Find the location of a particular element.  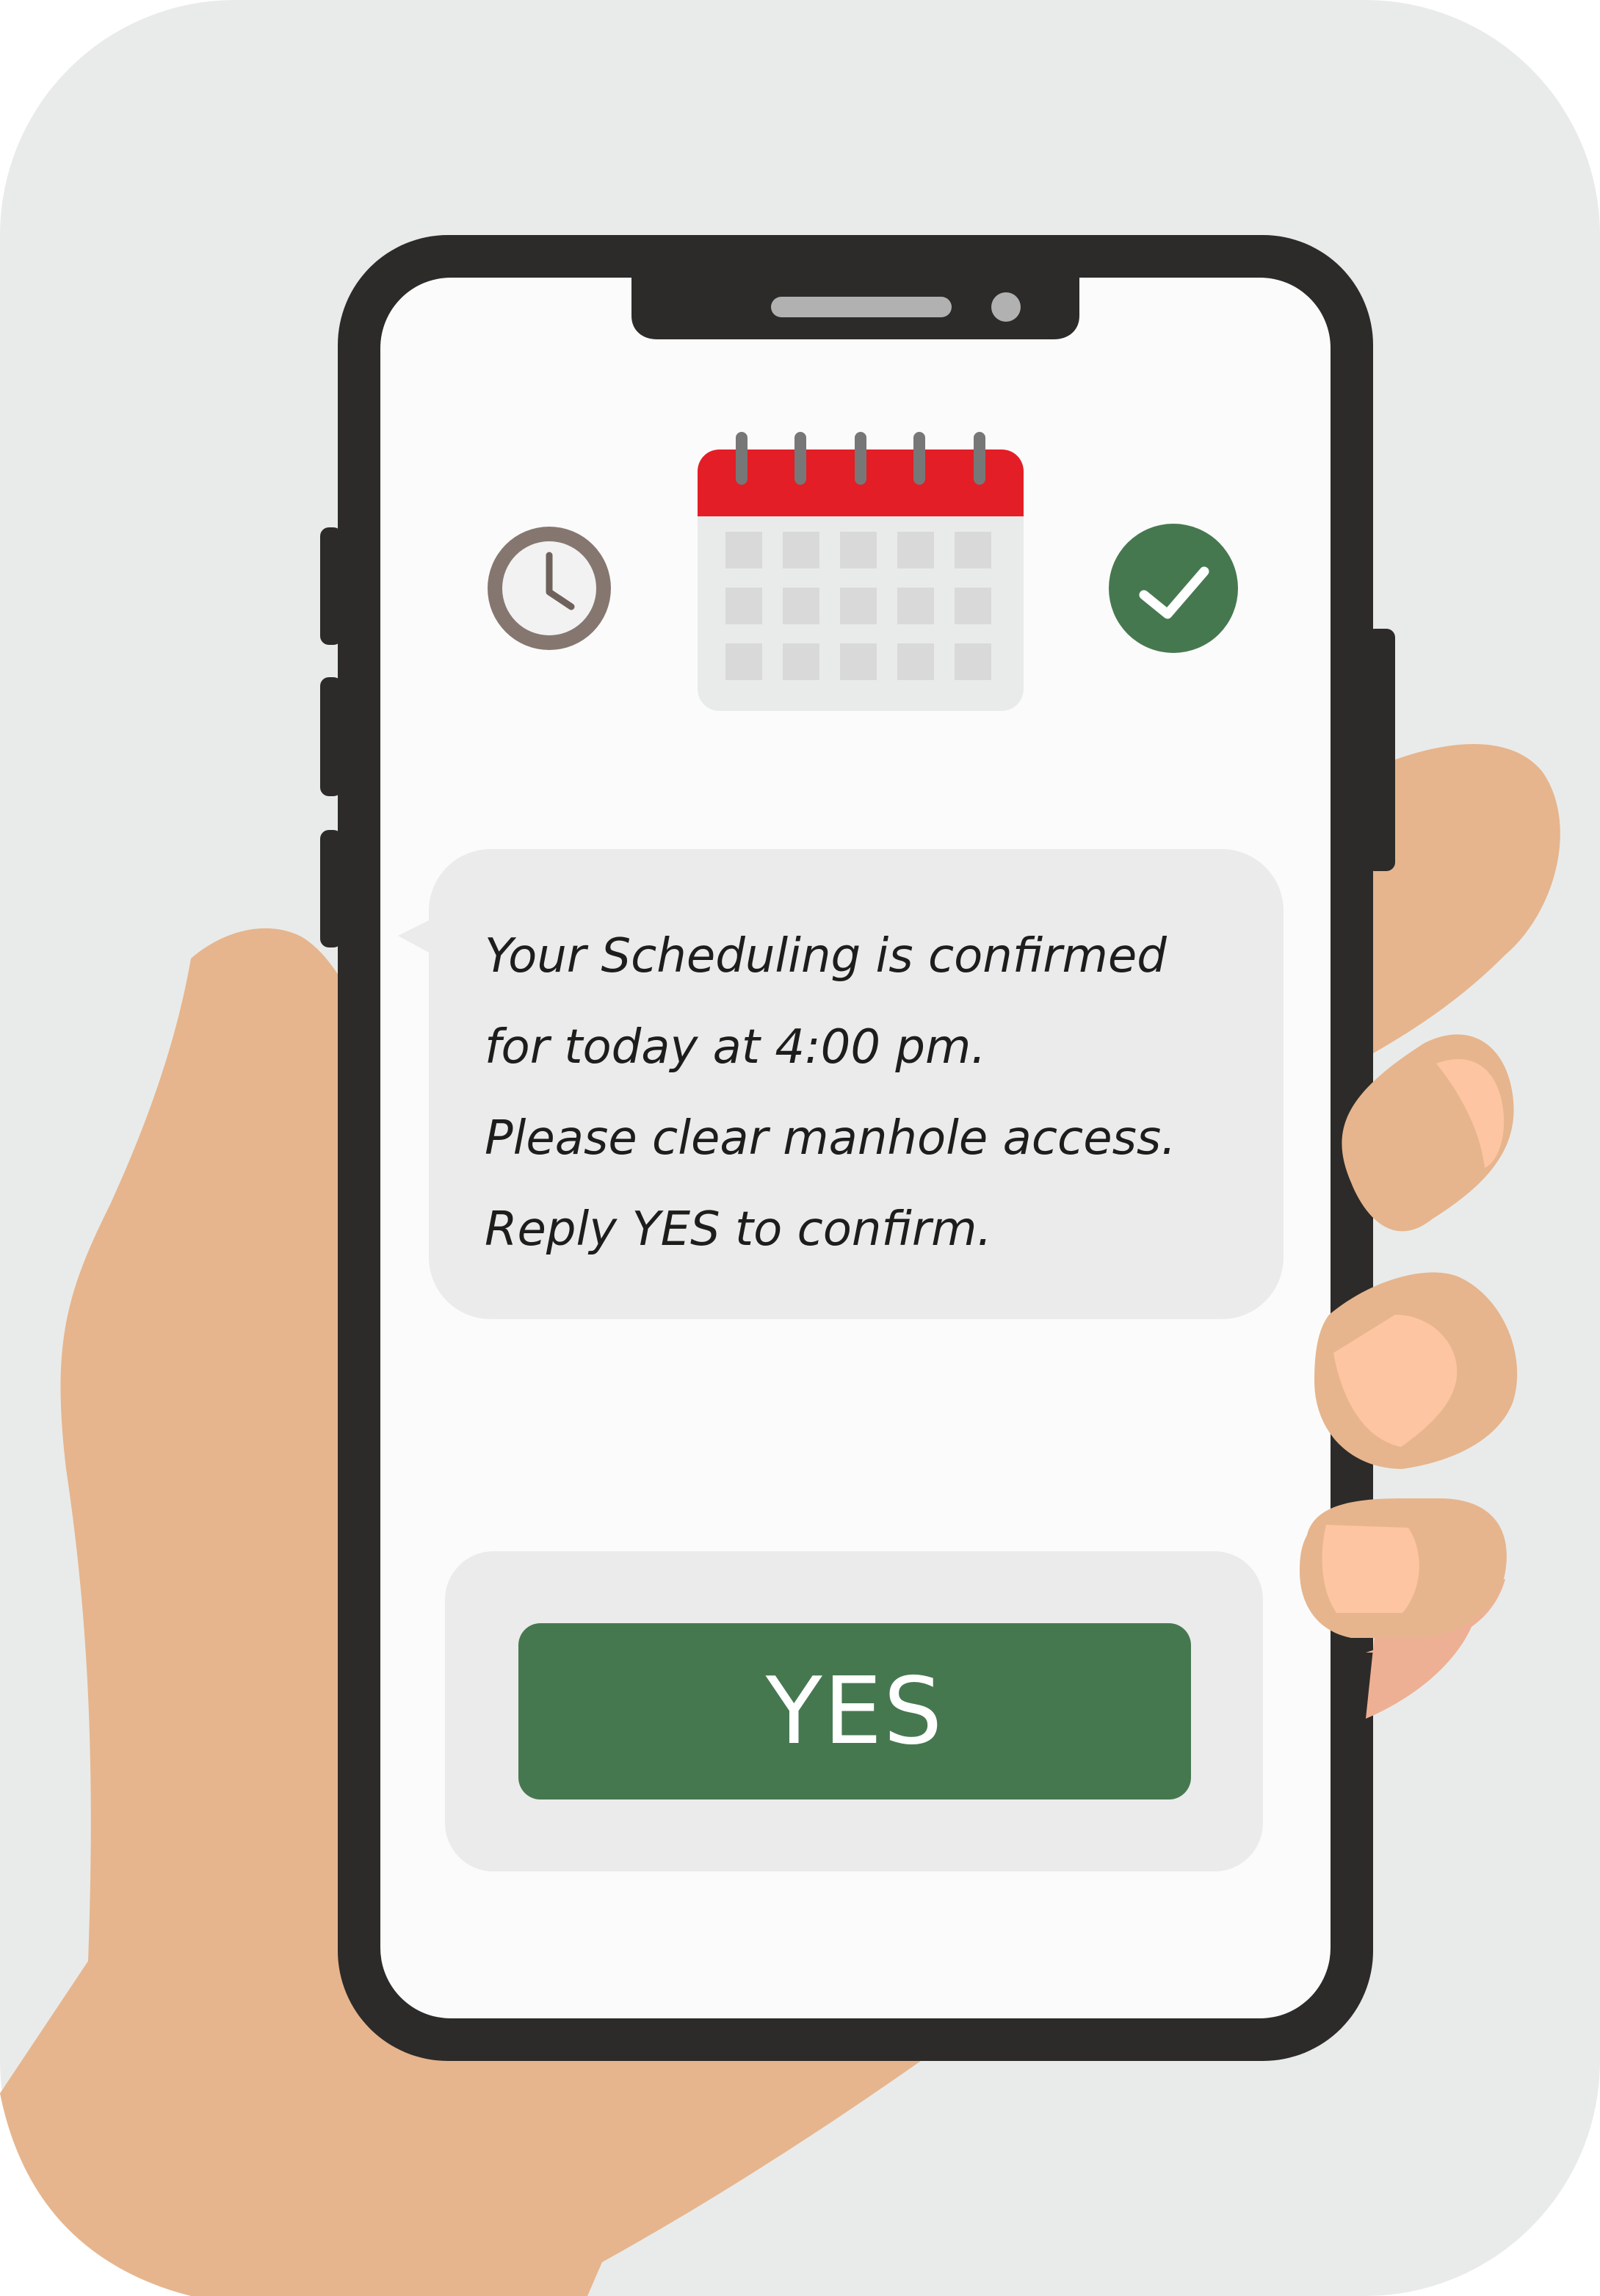

phone-speaker is located at coordinates (861, 307).